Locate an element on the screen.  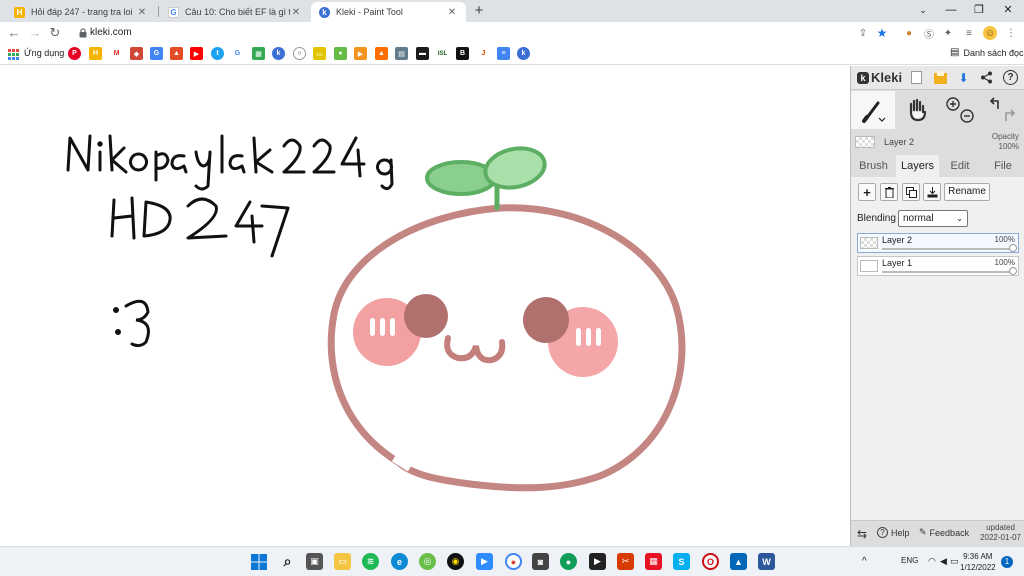
wifi-icon: ◠ is located at coordinates (932, 561).